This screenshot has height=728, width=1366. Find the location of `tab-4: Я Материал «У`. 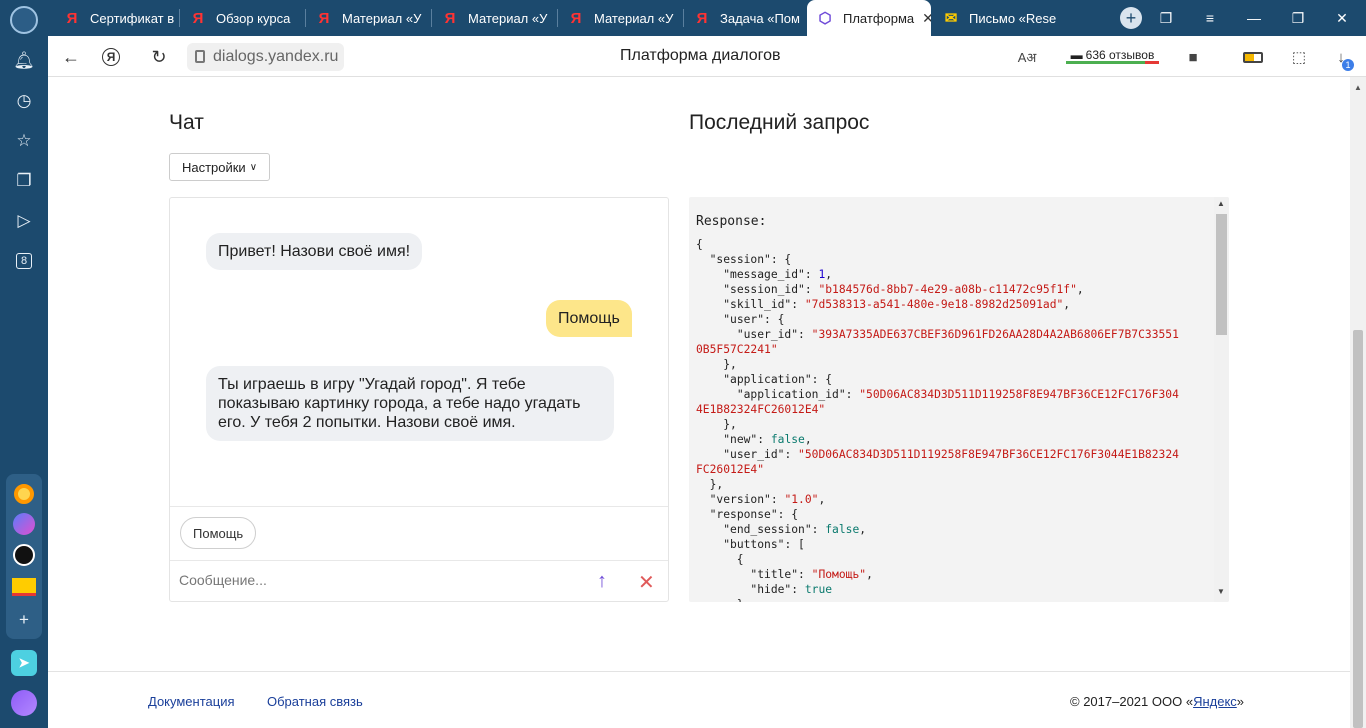

tab-4: Я Материал «У is located at coordinates (621, 18).